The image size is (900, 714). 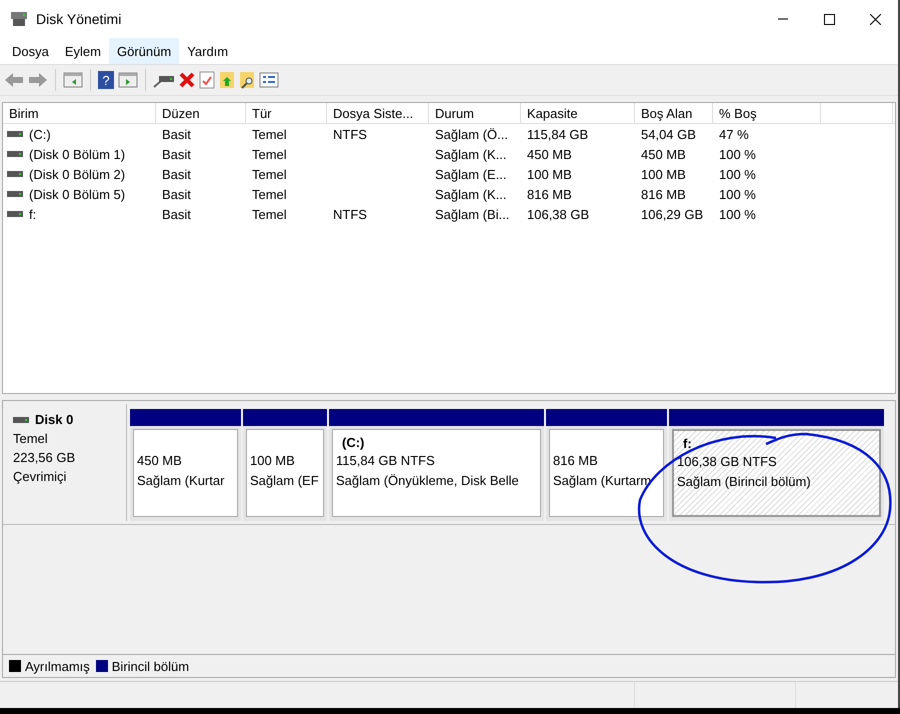 What do you see at coordinates (475, 113) in the screenshot?
I see `column-header: Durum` at bounding box center [475, 113].